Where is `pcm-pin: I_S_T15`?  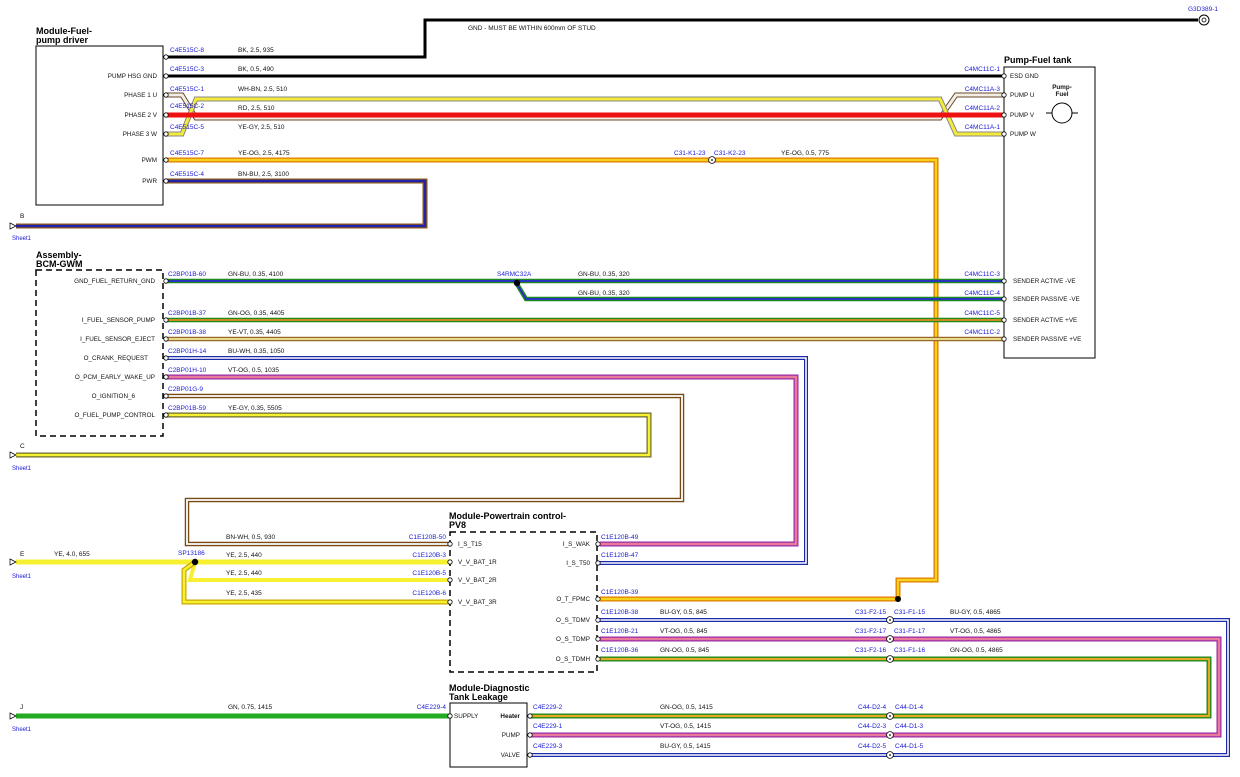
pcm-pin: I_S_T15 is located at coordinates (470, 544).